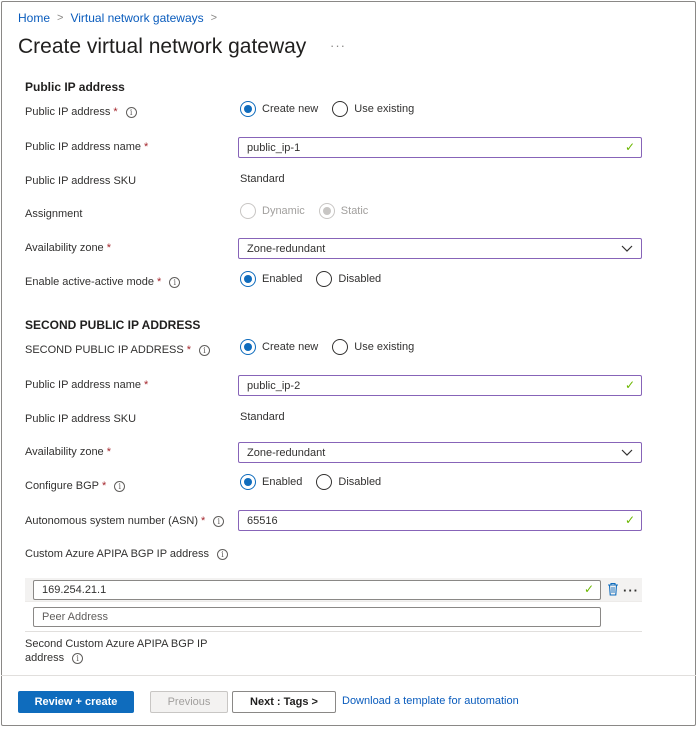 The width and height of the screenshot is (699, 729). What do you see at coordinates (631, 590) in the screenshot?
I see `row-more-options-icon: ···` at bounding box center [631, 590].